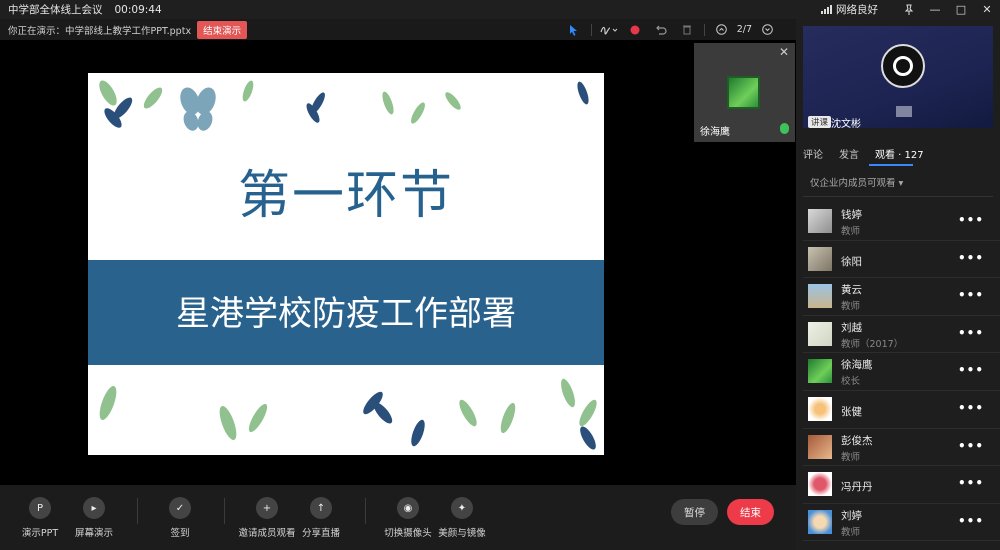 This screenshot has width=1000, height=550. I want to click on host-name: 沈文彬, so click(846, 123).